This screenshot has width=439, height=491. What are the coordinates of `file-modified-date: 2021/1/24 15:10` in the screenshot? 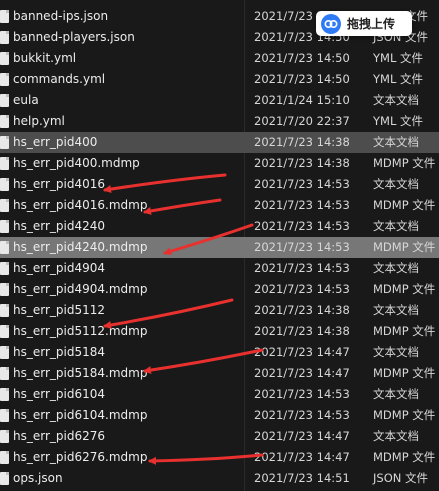 It's located at (302, 100).